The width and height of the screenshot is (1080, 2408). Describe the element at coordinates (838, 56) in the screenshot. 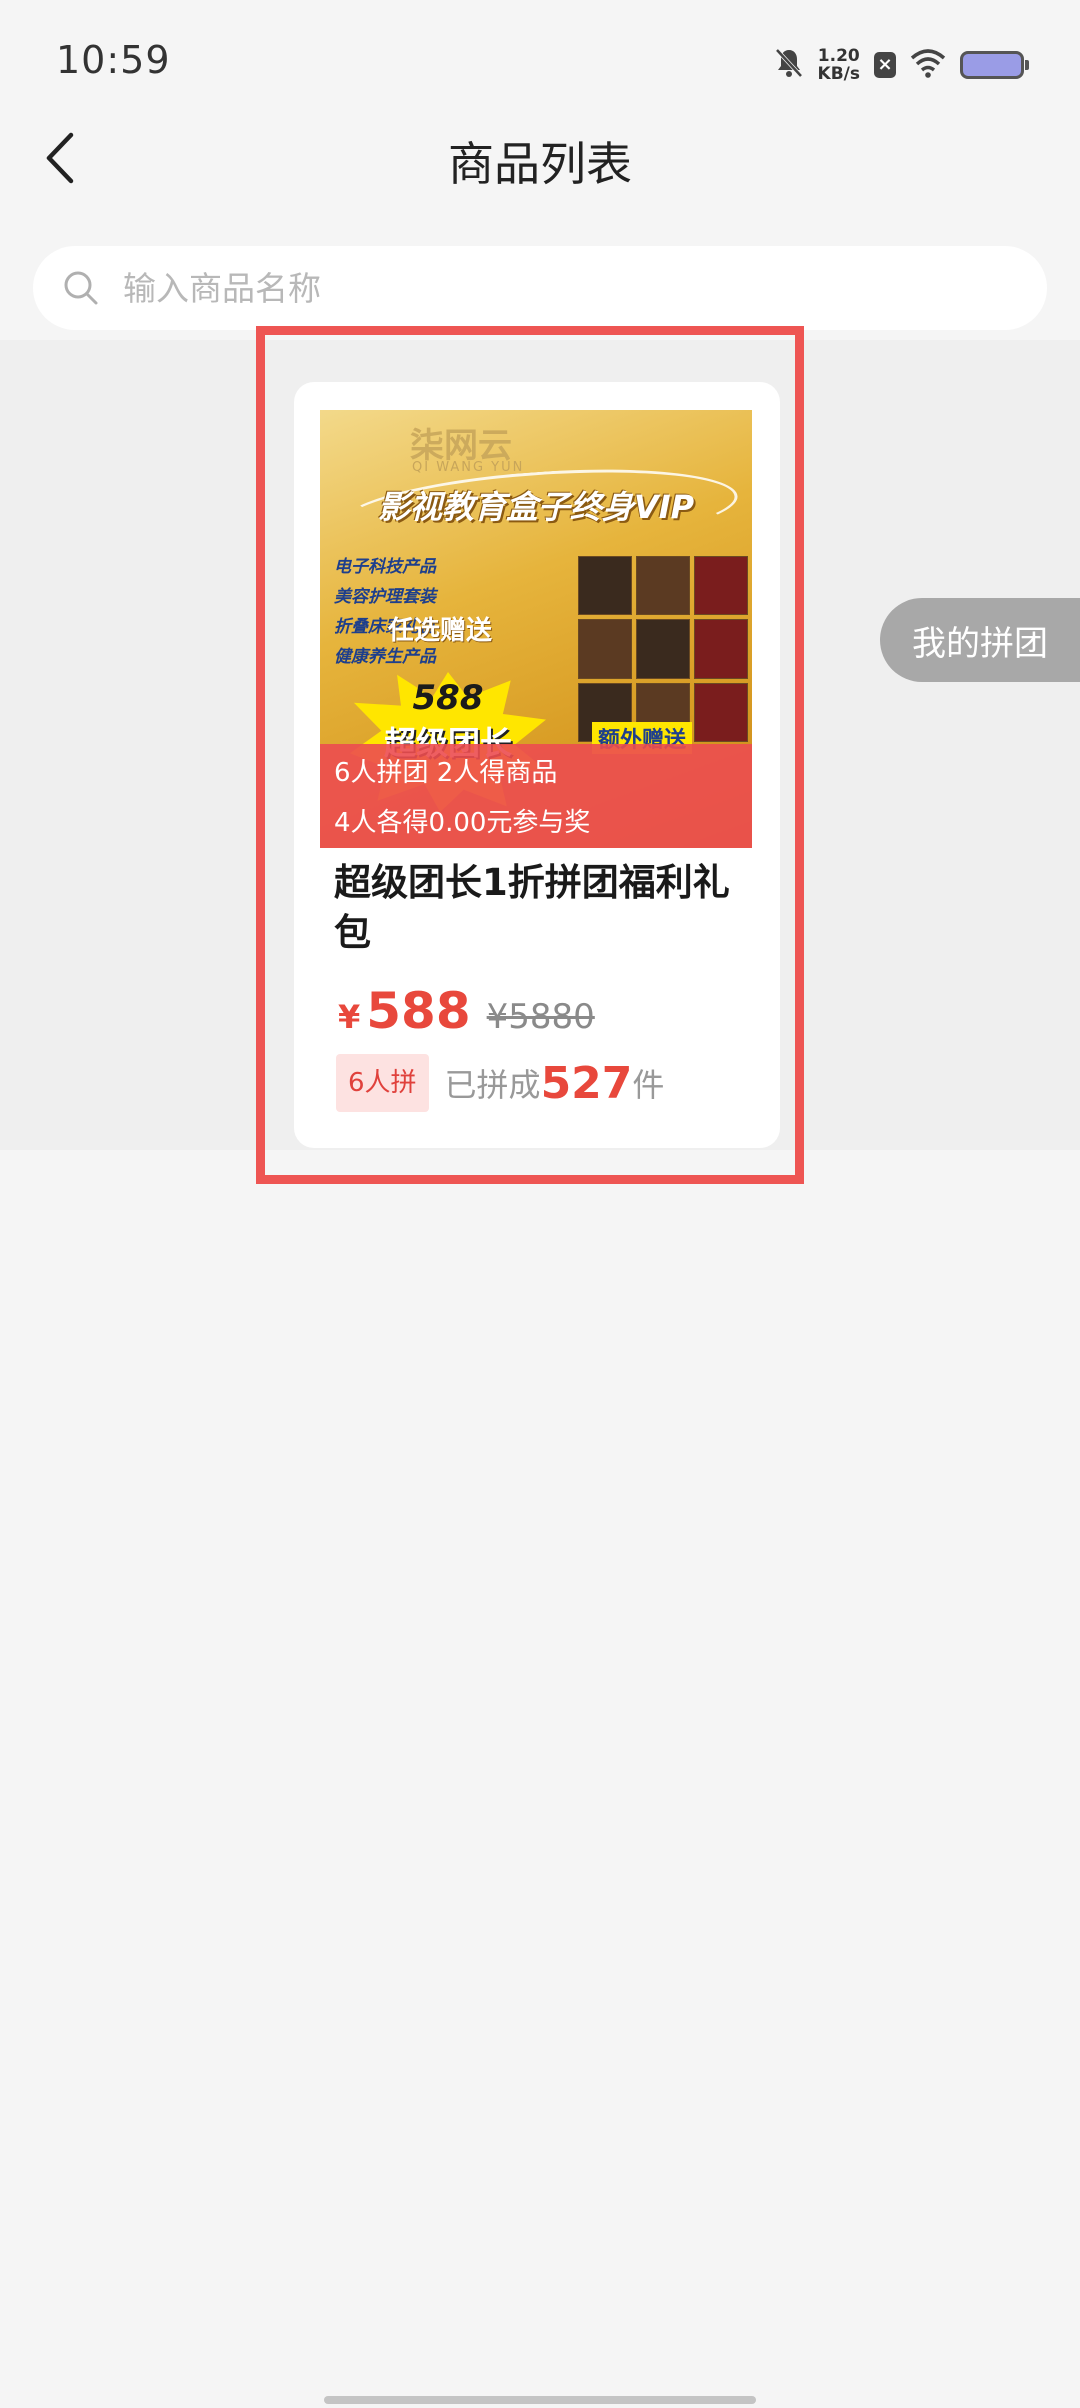

I see `net-speed-value: 1.20` at that location.